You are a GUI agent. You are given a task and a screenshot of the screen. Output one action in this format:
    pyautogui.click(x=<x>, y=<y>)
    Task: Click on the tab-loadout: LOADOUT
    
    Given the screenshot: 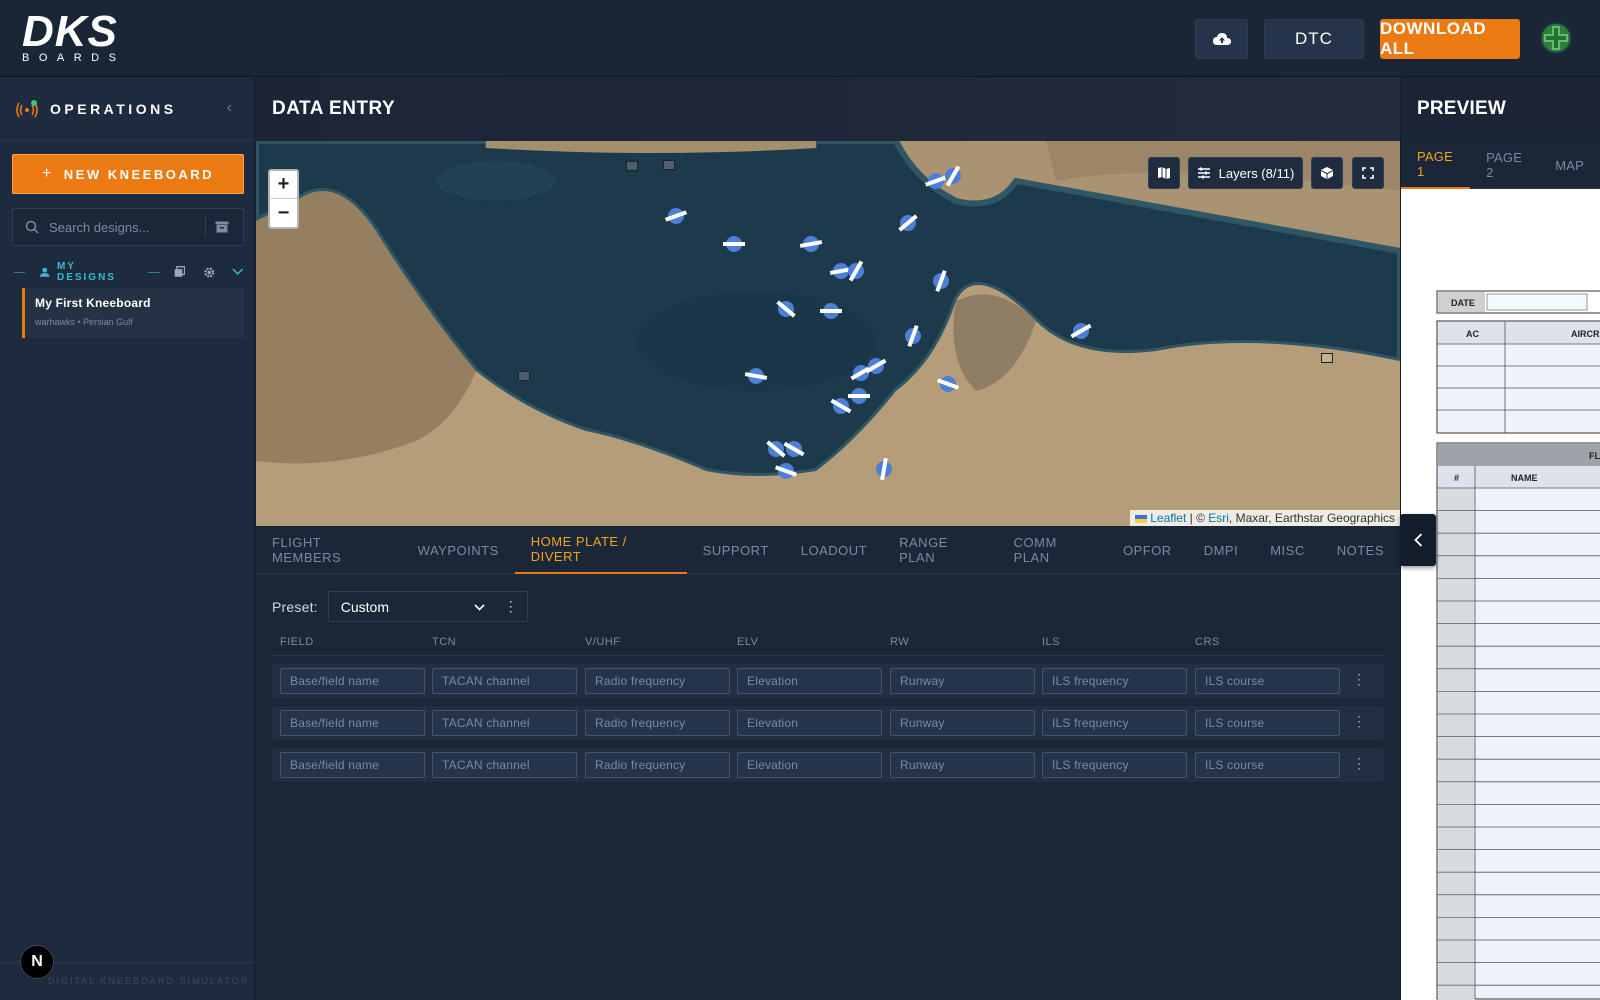 What is the action you would take?
    pyautogui.click(x=834, y=550)
    